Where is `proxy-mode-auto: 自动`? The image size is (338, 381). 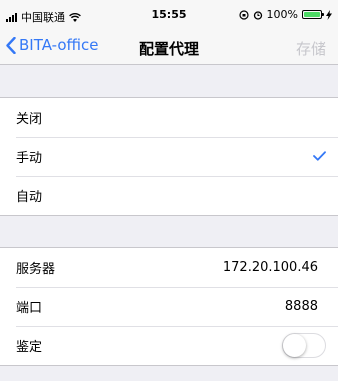
proxy-mode-auto: 自动 is located at coordinates (169, 195).